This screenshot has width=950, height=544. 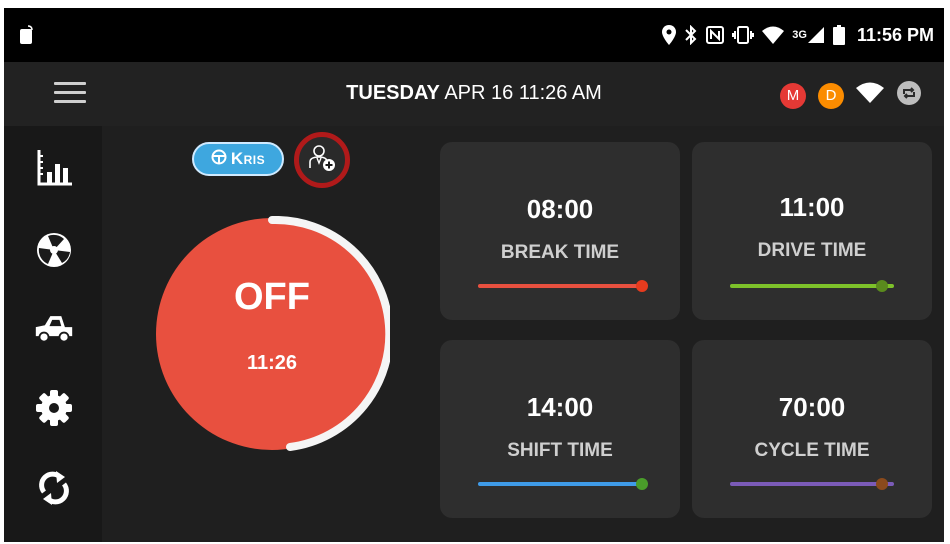 What do you see at coordinates (851, 95) in the screenshot?
I see `header-status-icons: M D` at bounding box center [851, 95].